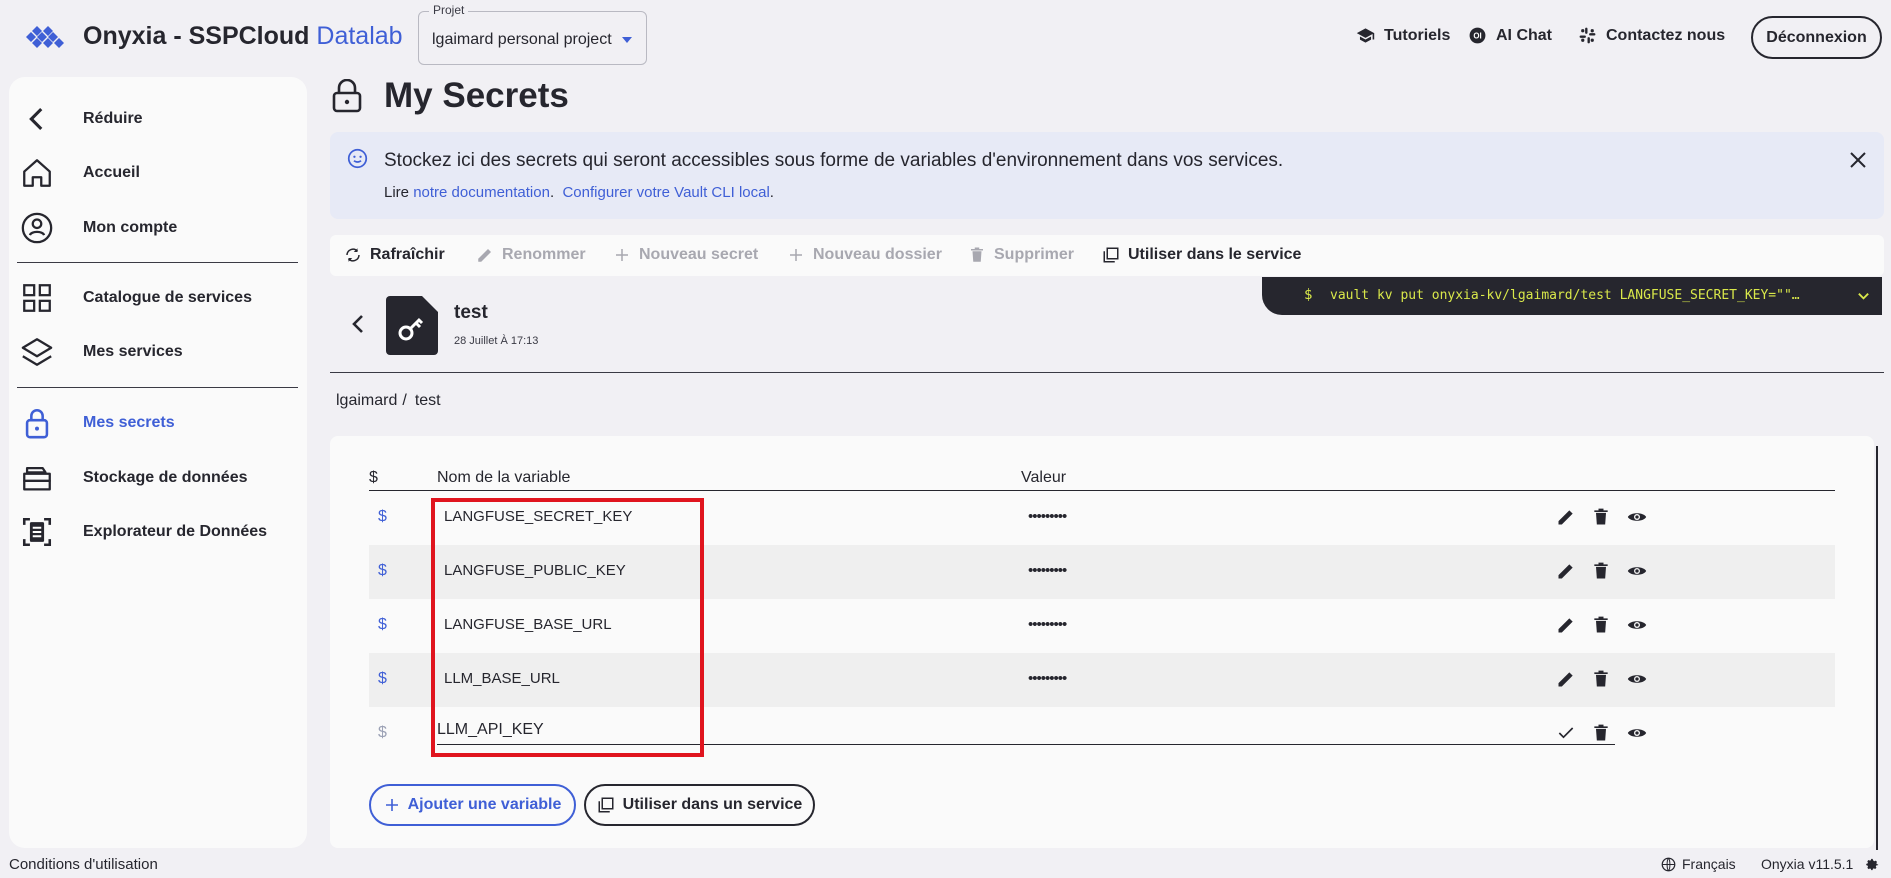 Image resolution: width=1891 pixels, height=878 pixels. I want to click on breadcrumb-root: lgaimard, so click(366, 400).